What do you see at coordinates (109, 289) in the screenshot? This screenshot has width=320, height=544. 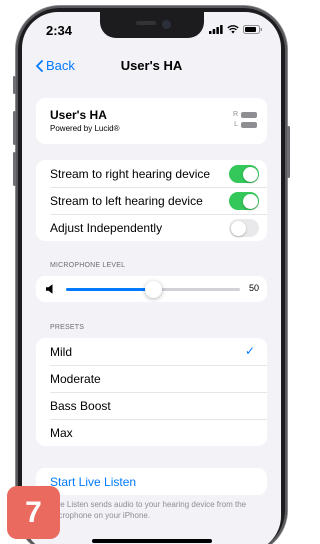 I see `slider-fill` at bounding box center [109, 289].